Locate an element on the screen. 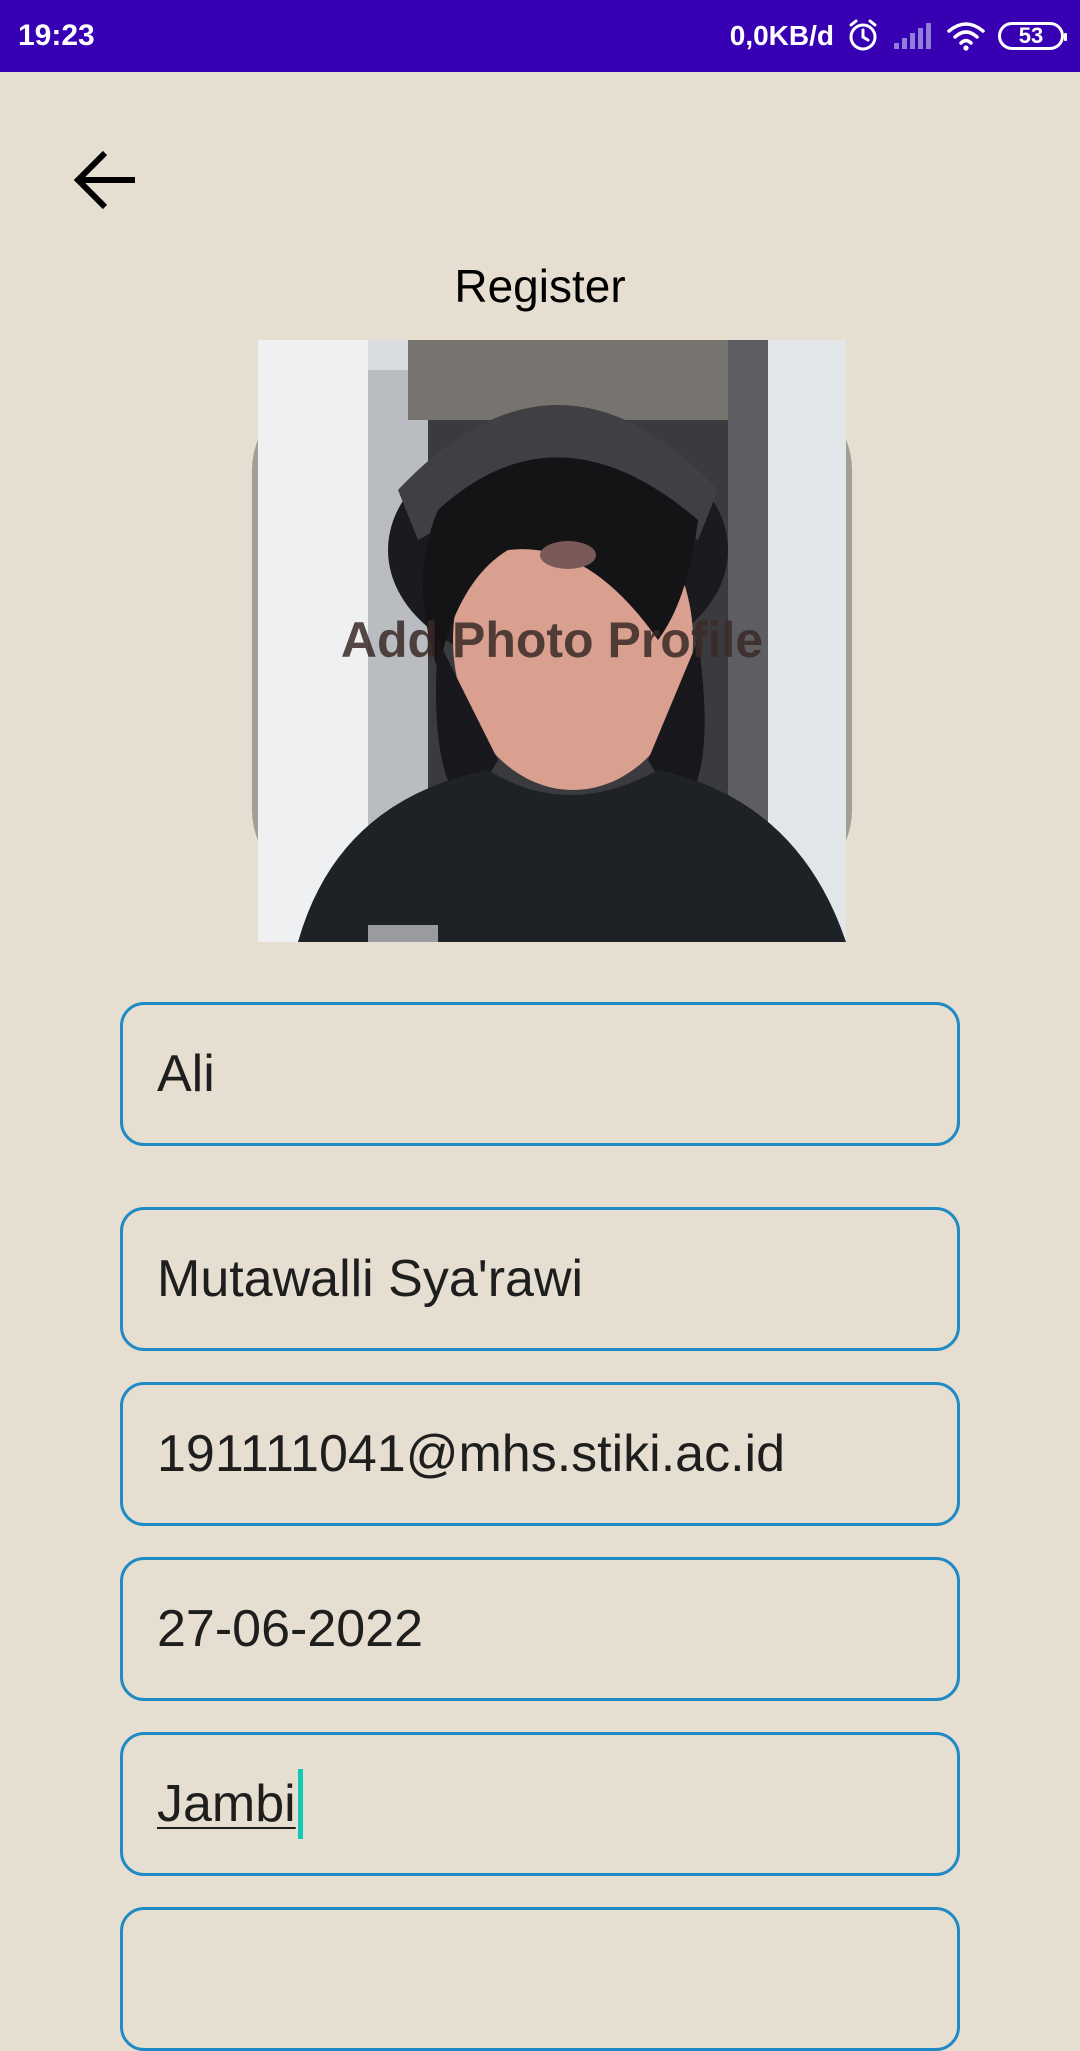 The width and height of the screenshot is (1080, 2051). network-speed: 0,0KB/d is located at coordinates (781, 35).